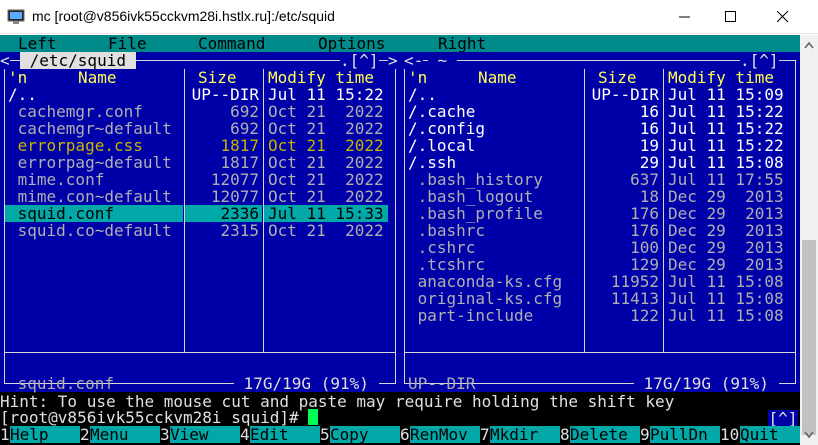 Image resolution: width=818 pixels, height=445 pixels. Describe the element at coordinates (809, 45) in the screenshot. I see `scroll-up-icon` at that location.